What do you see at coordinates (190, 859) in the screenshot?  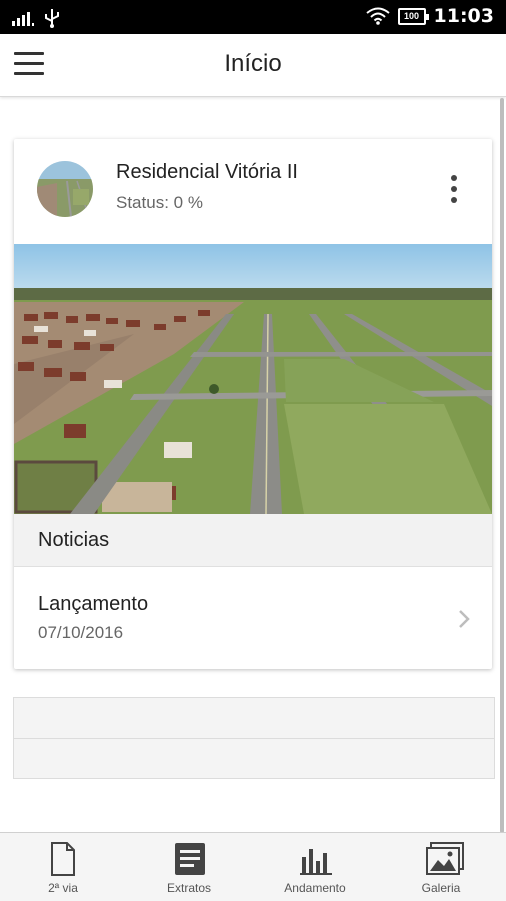 I see `statement-icon` at bounding box center [190, 859].